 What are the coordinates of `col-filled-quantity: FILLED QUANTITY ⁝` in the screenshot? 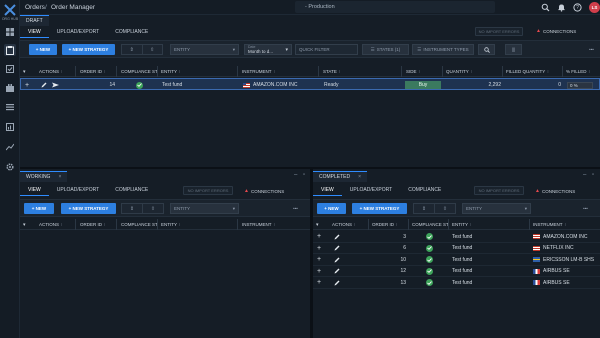 It's located at (533, 71).